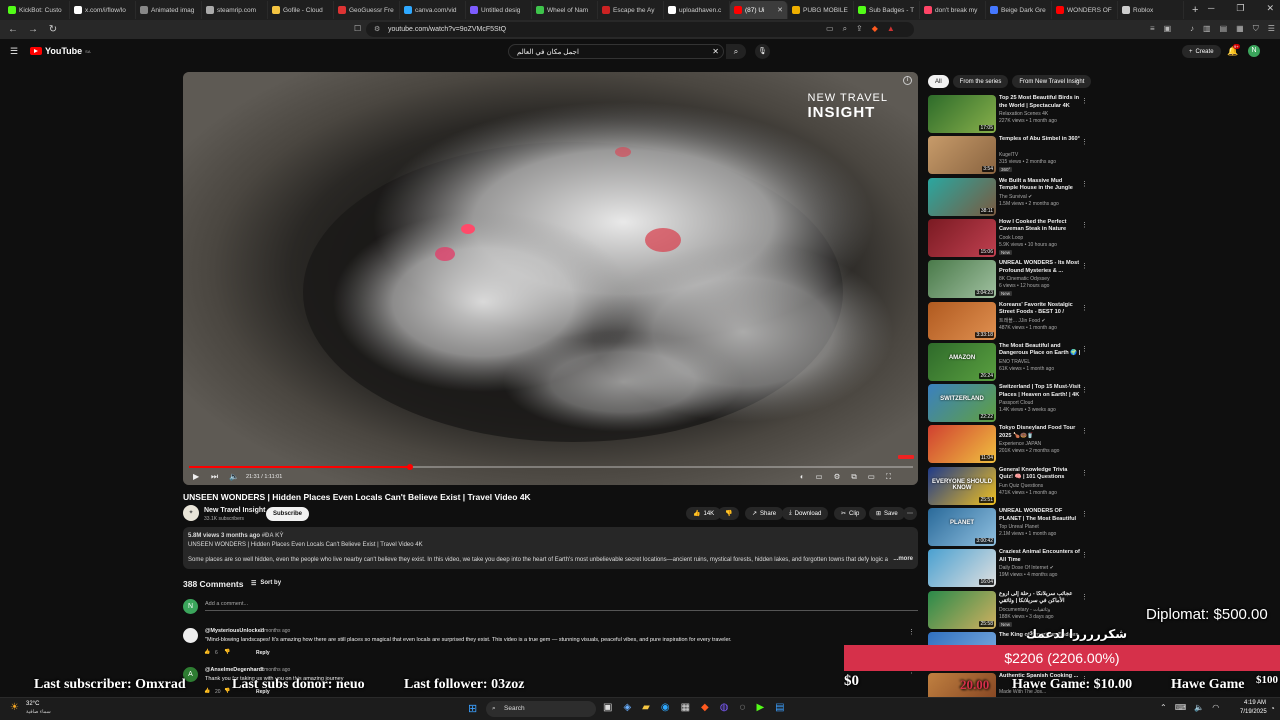 The width and height of the screenshot is (1280, 720). What do you see at coordinates (607, 707) in the screenshot?
I see `task-view-icon: ▣` at bounding box center [607, 707].